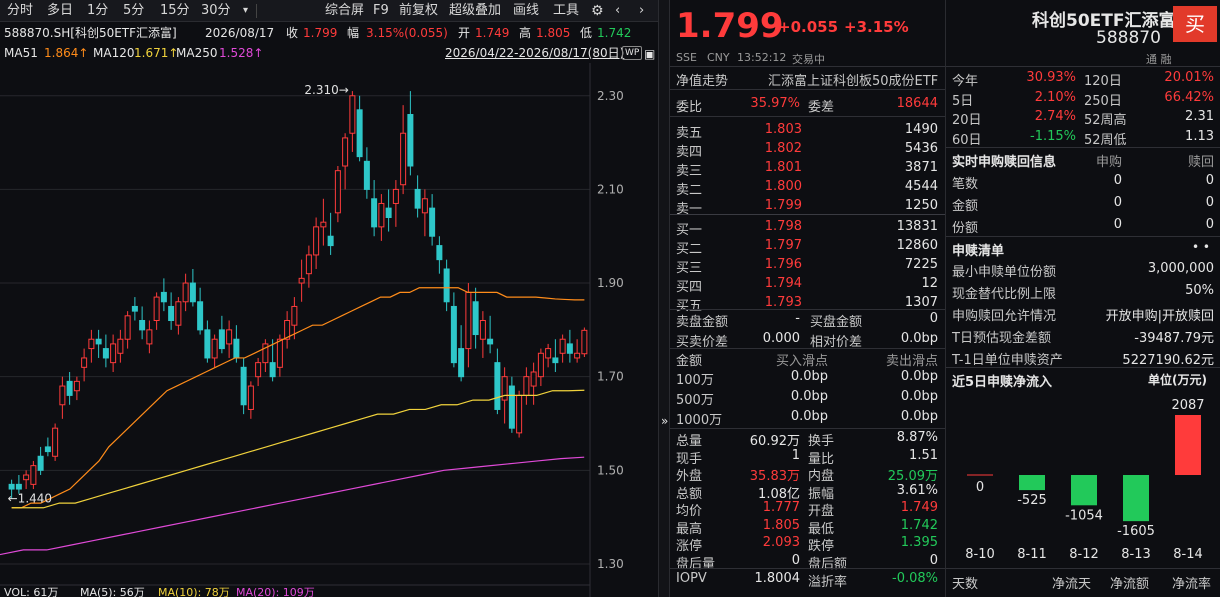 The height and width of the screenshot is (597, 1220). Describe the element at coordinates (1084, 515) in the screenshot. I see `flow-bar-label: -1054` at that location.